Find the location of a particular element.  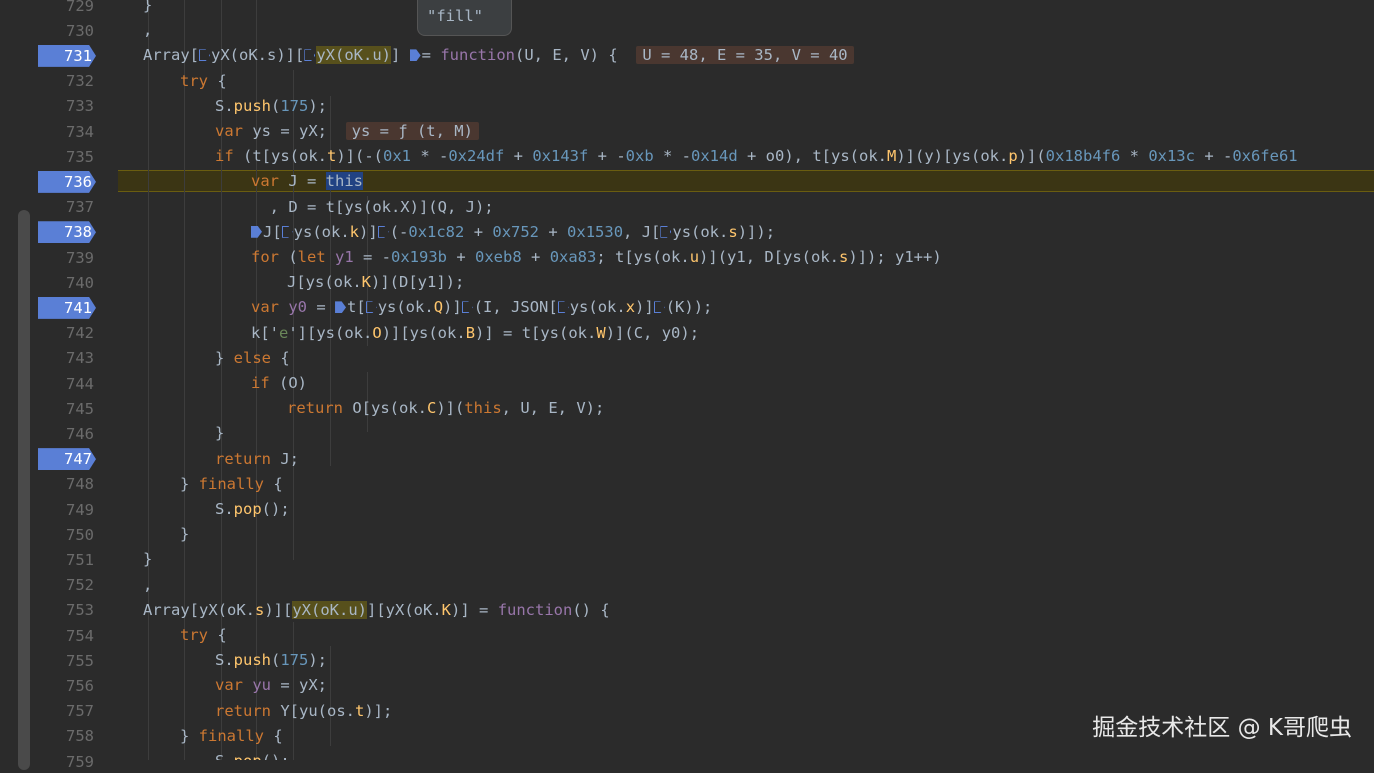

breakpoint-line-number: 731 is located at coordinates (67, 55).